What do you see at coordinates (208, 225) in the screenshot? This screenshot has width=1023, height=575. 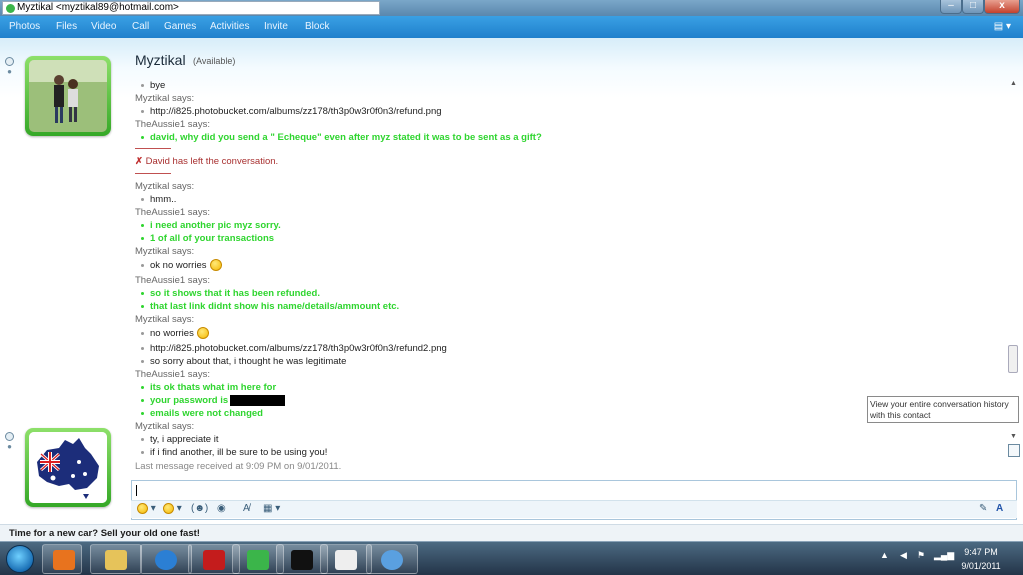 I see `message: i need another pic myz sorry.` at bounding box center [208, 225].